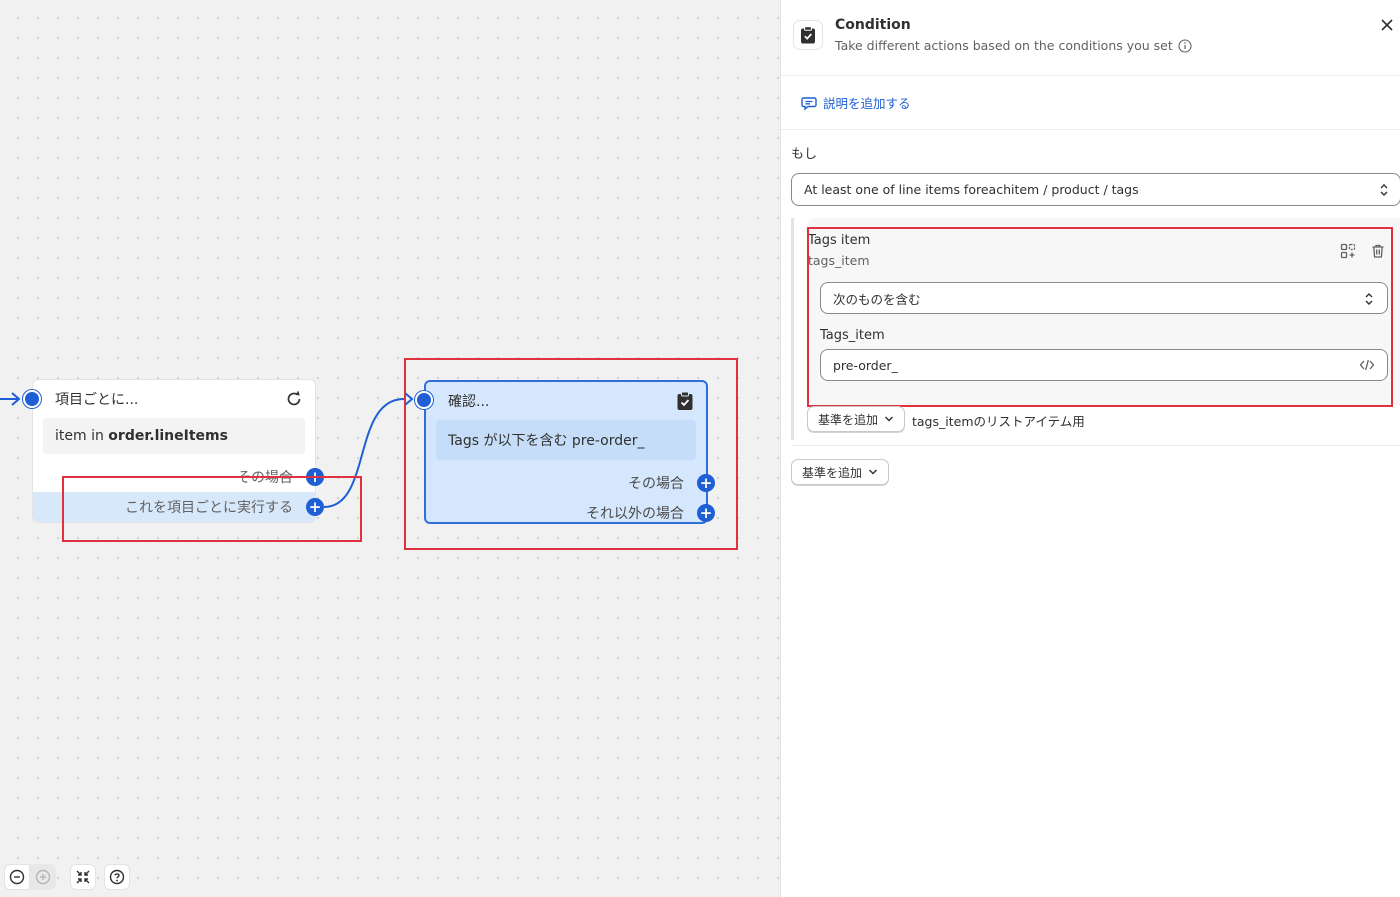 The image size is (1400, 897). I want to click on add-criteria-inner-button: 基準を追加, so click(856, 419).